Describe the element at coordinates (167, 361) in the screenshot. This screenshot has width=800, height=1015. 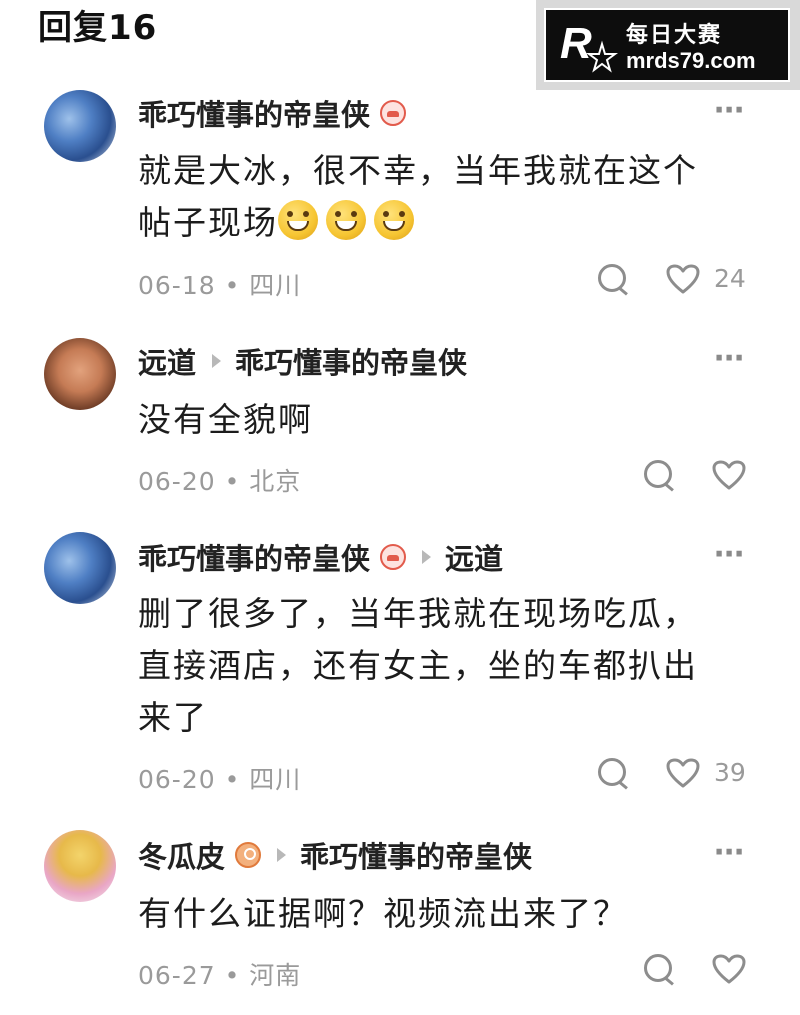
I see `username: 远道` at that location.